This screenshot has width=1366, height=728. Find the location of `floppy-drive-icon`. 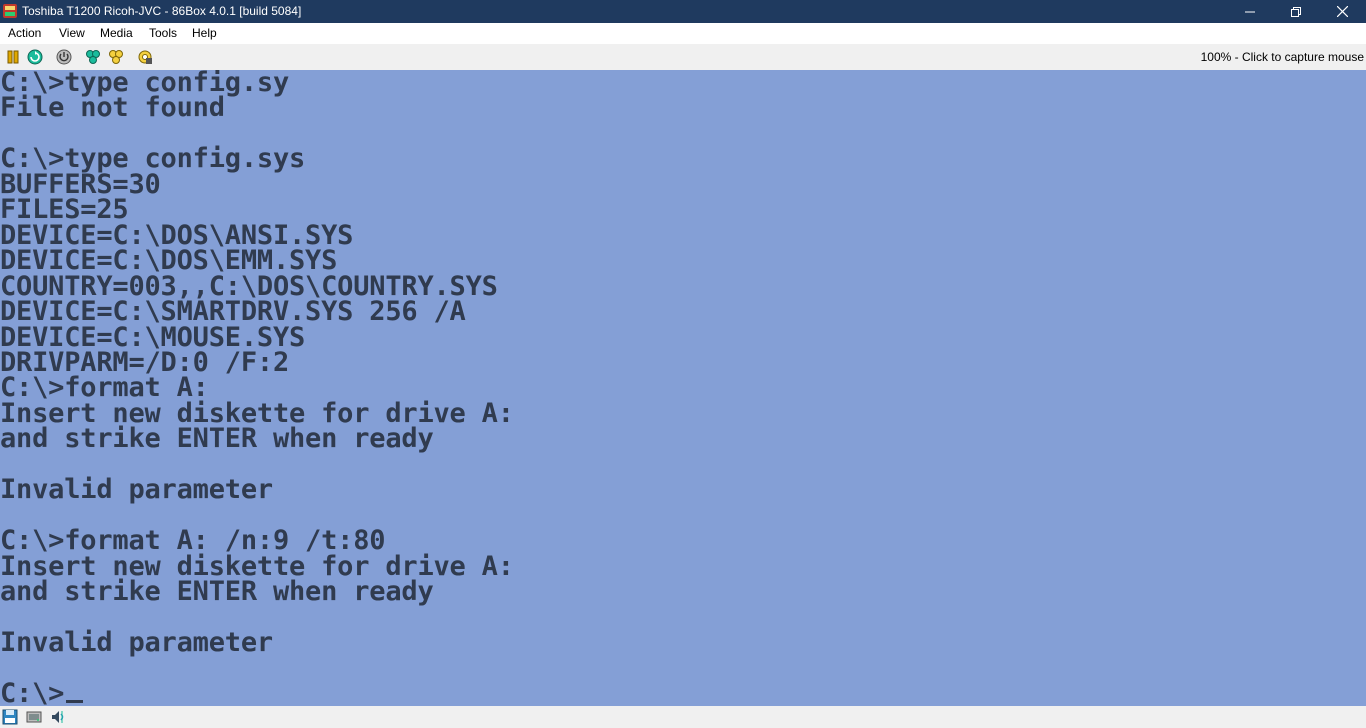

floppy-drive-icon is located at coordinates (10, 717).